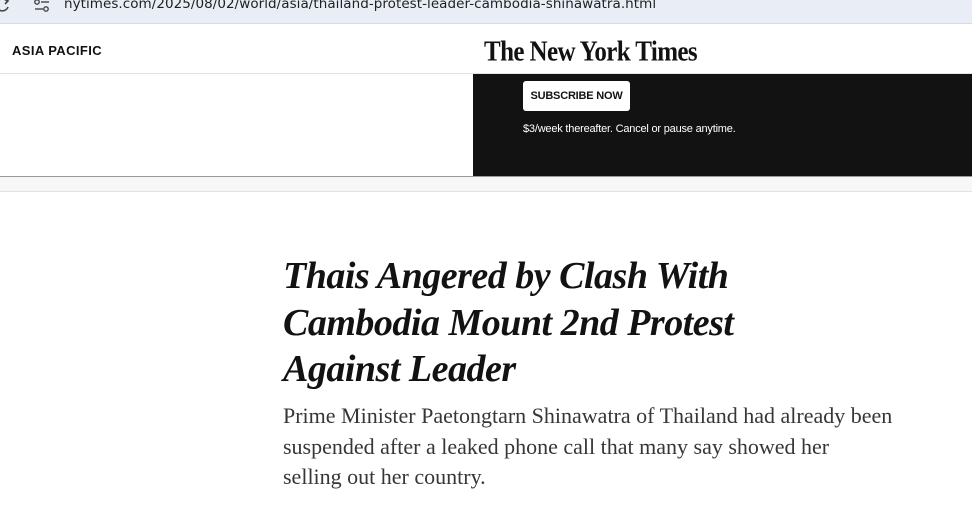 This screenshot has width=972, height=505. What do you see at coordinates (486, 184) in the screenshot?
I see `divider-band` at bounding box center [486, 184].